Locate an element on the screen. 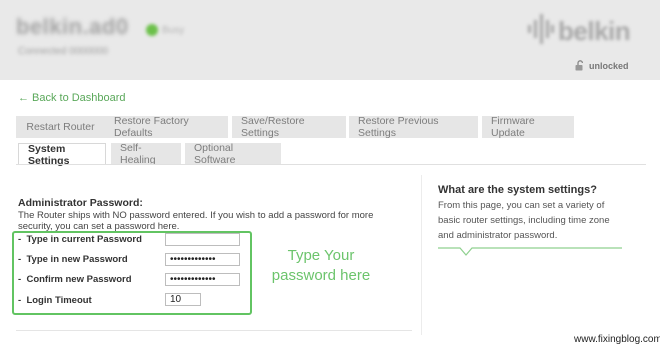  new-password-label: - Type in new Password is located at coordinates (73, 259).